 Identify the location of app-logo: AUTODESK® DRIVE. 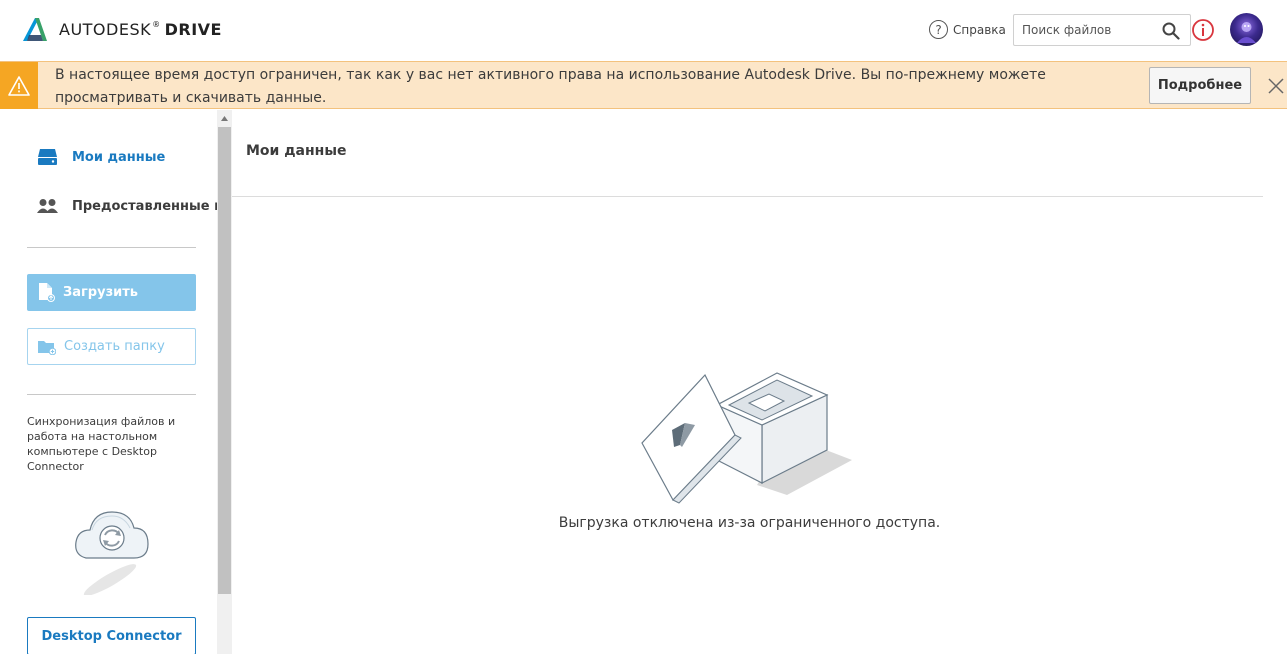
(122, 29).